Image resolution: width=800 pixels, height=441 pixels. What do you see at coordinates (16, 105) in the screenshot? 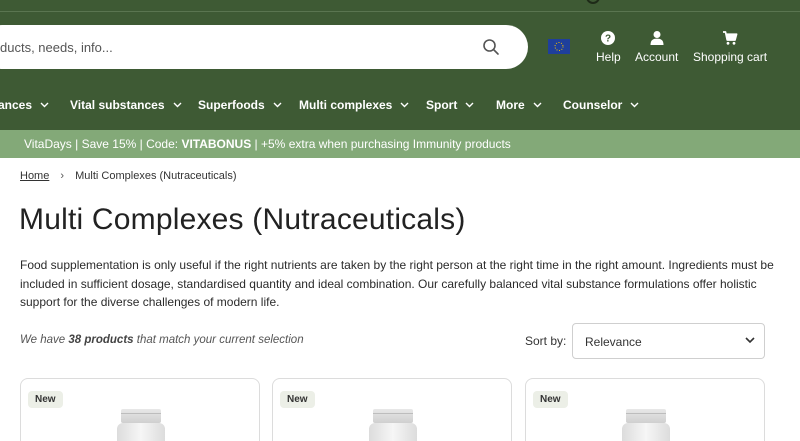
I see `nav-item-label: ances` at bounding box center [16, 105].